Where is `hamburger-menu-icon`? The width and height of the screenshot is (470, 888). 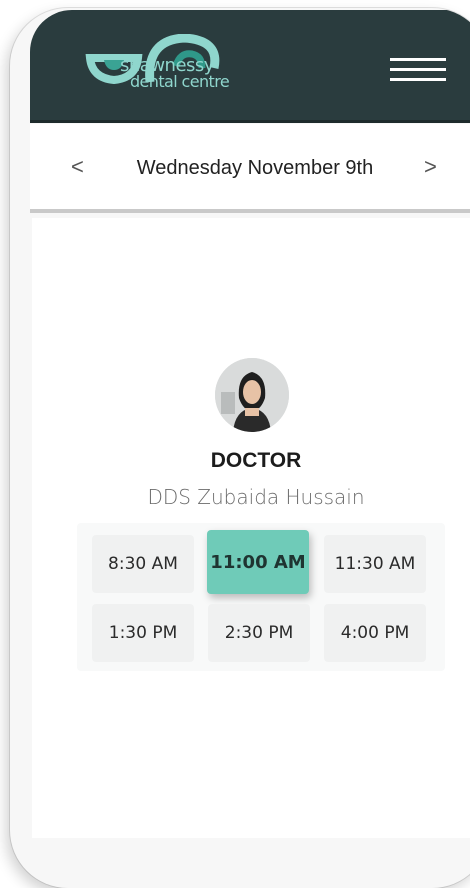
hamburger-menu-icon is located at coordinates (418, 70).